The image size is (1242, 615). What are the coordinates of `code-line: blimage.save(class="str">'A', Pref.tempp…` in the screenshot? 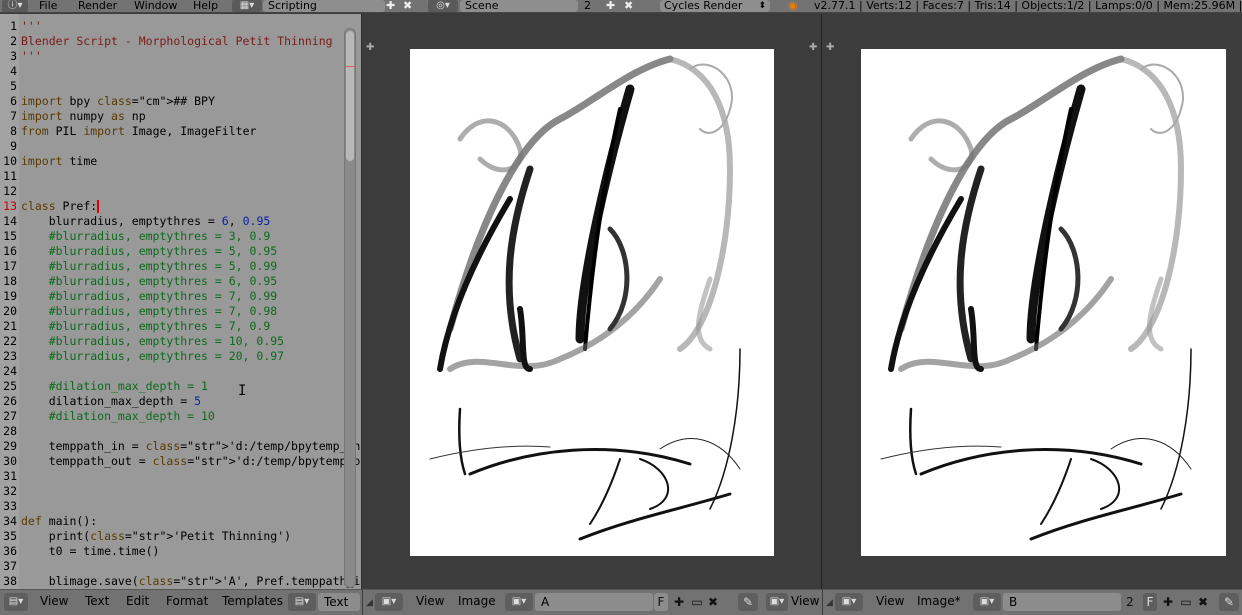 It's located at (191, 581).